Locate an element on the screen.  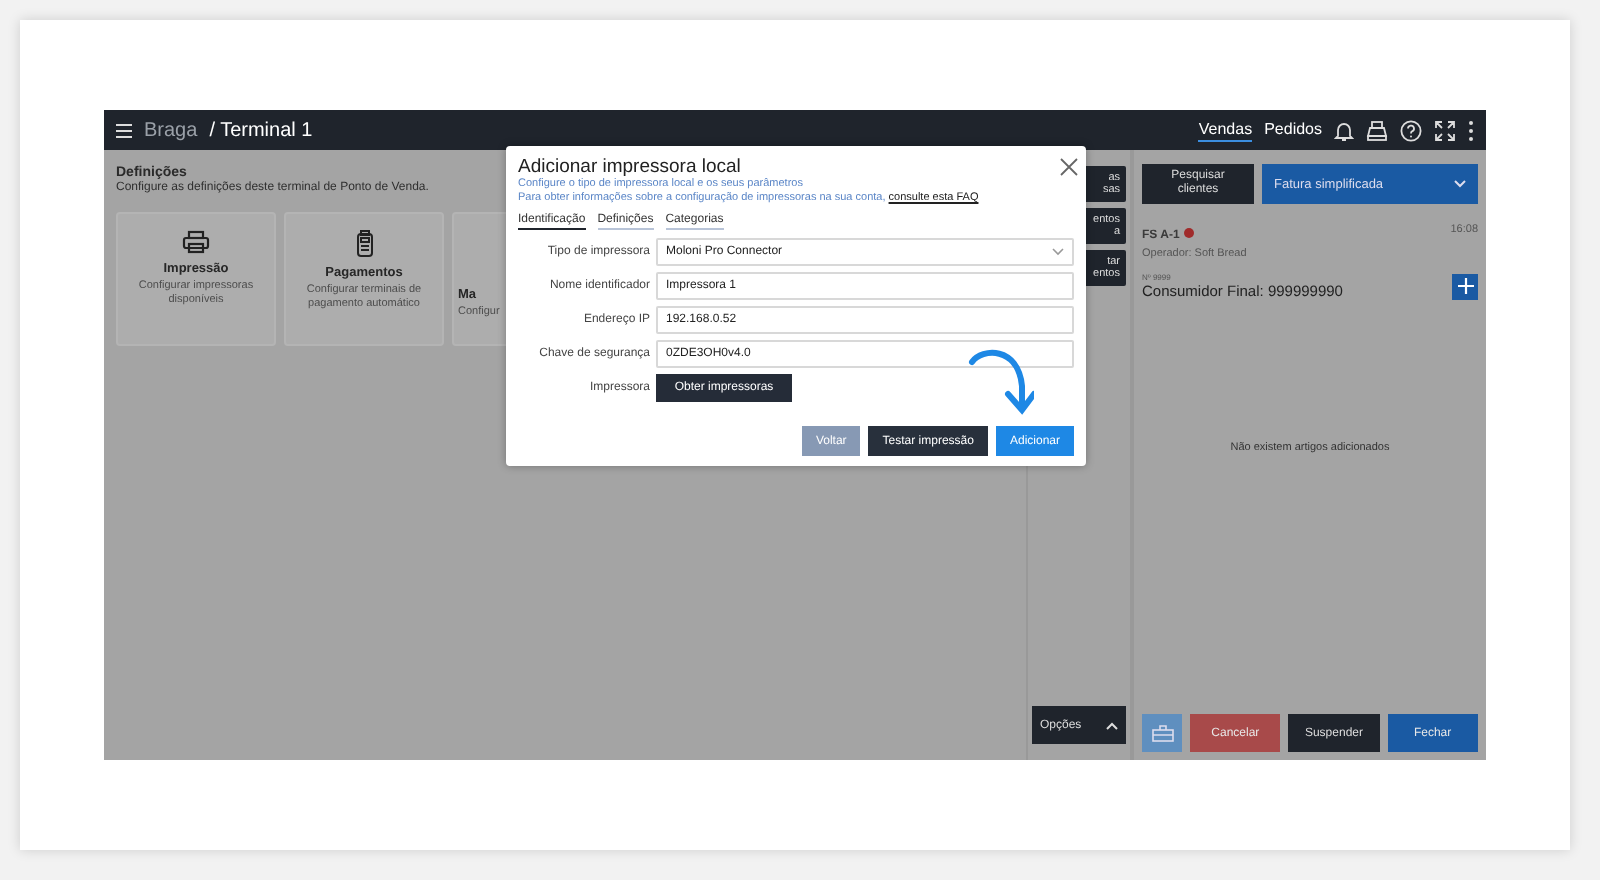
dialog-title: Adicionar impressora local is located at coordinates (629, 167).